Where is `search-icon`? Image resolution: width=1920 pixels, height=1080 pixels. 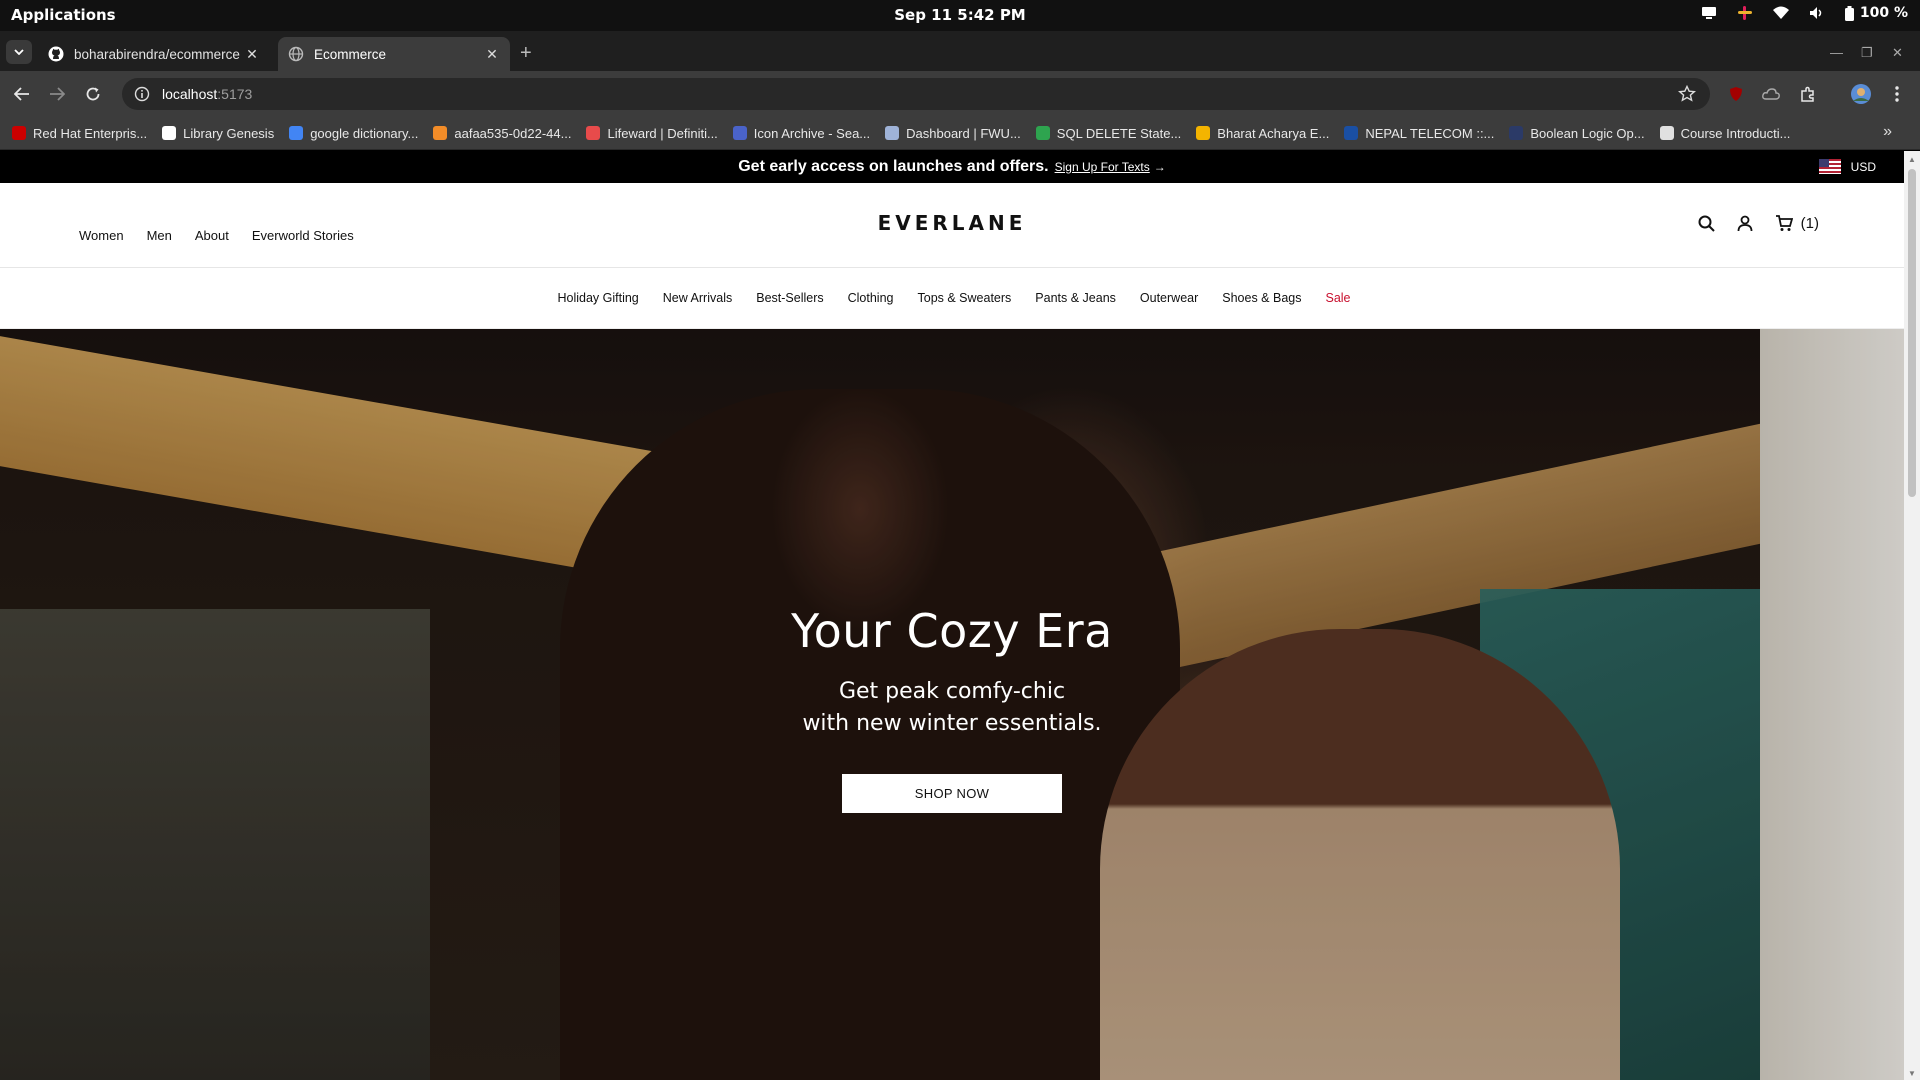 search-icon is located at coordinates (1706, 223).